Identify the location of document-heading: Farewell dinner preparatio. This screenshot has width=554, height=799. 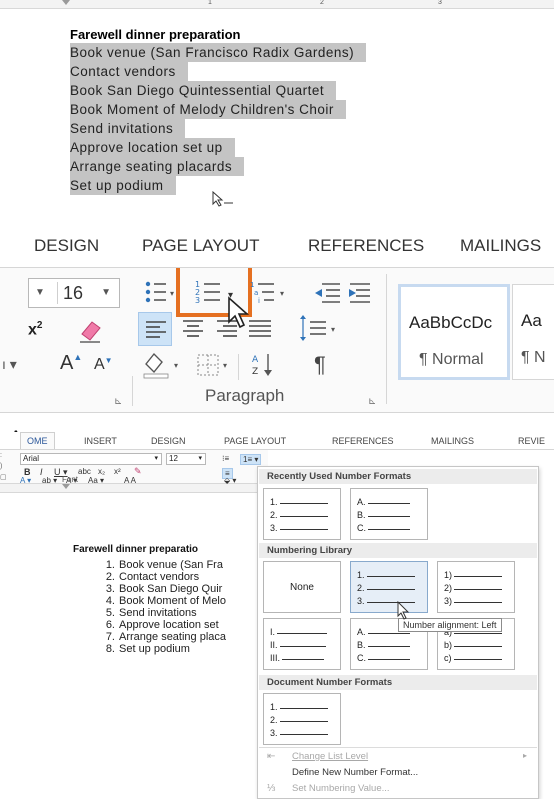
(136, 549).